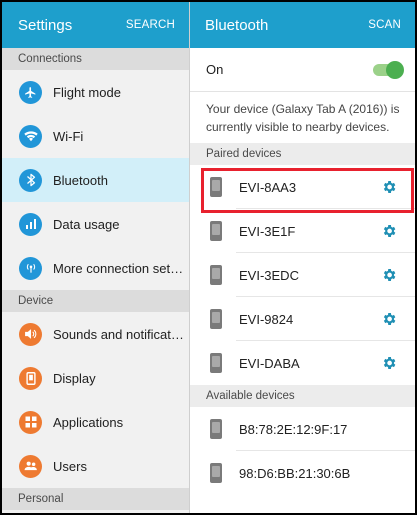 The height and width of the screenshot is (515, 417). What do you see at coordinates (295, 473) in the screenshot?
I see `device-name: 98:D6:BB:21:30:6B` at bounding box center [295, 473].